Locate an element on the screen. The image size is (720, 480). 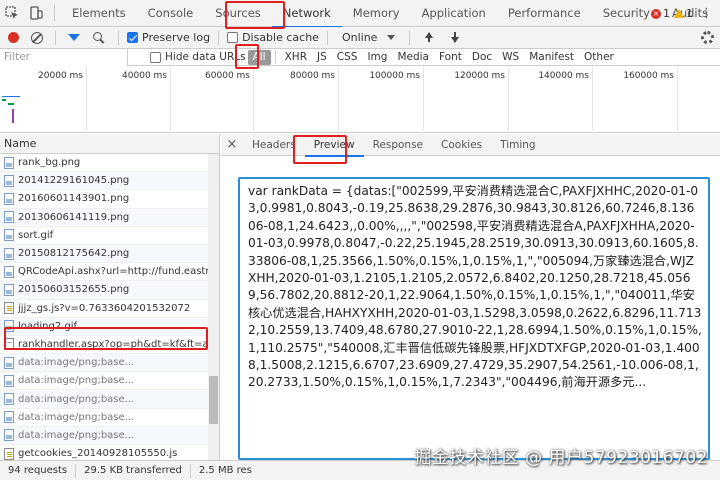
detail-tab-cookies: Cookies is located at coordinates (461, 145).